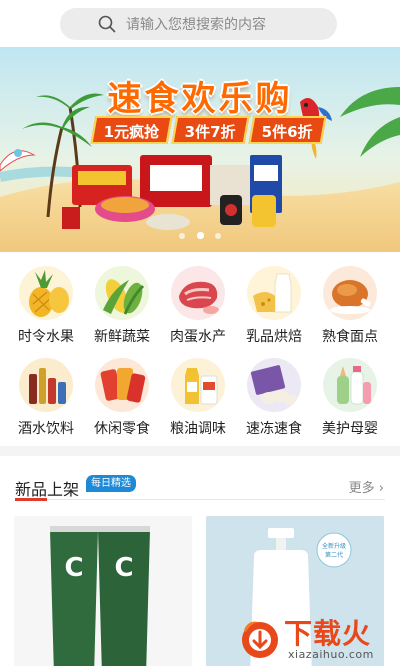 The width and height of the screenshot is (400, 666). What do you see at coordinates (47, 489) in the screenshot?
I see `section-title: 新品上架` at bounding box center [47, 489].